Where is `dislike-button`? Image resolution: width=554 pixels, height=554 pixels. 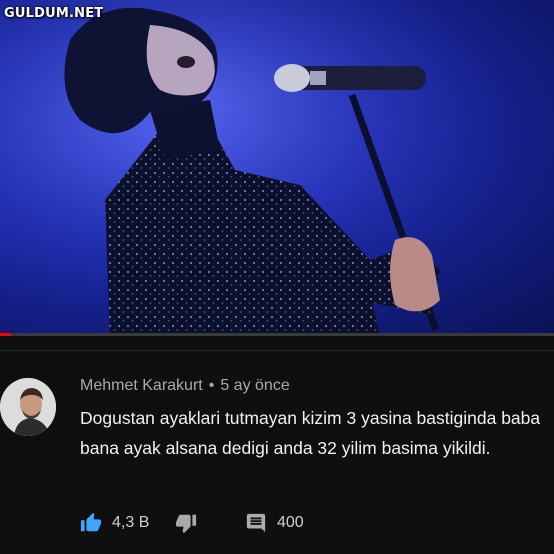 dislike-button is located at coordinates (186, 523).